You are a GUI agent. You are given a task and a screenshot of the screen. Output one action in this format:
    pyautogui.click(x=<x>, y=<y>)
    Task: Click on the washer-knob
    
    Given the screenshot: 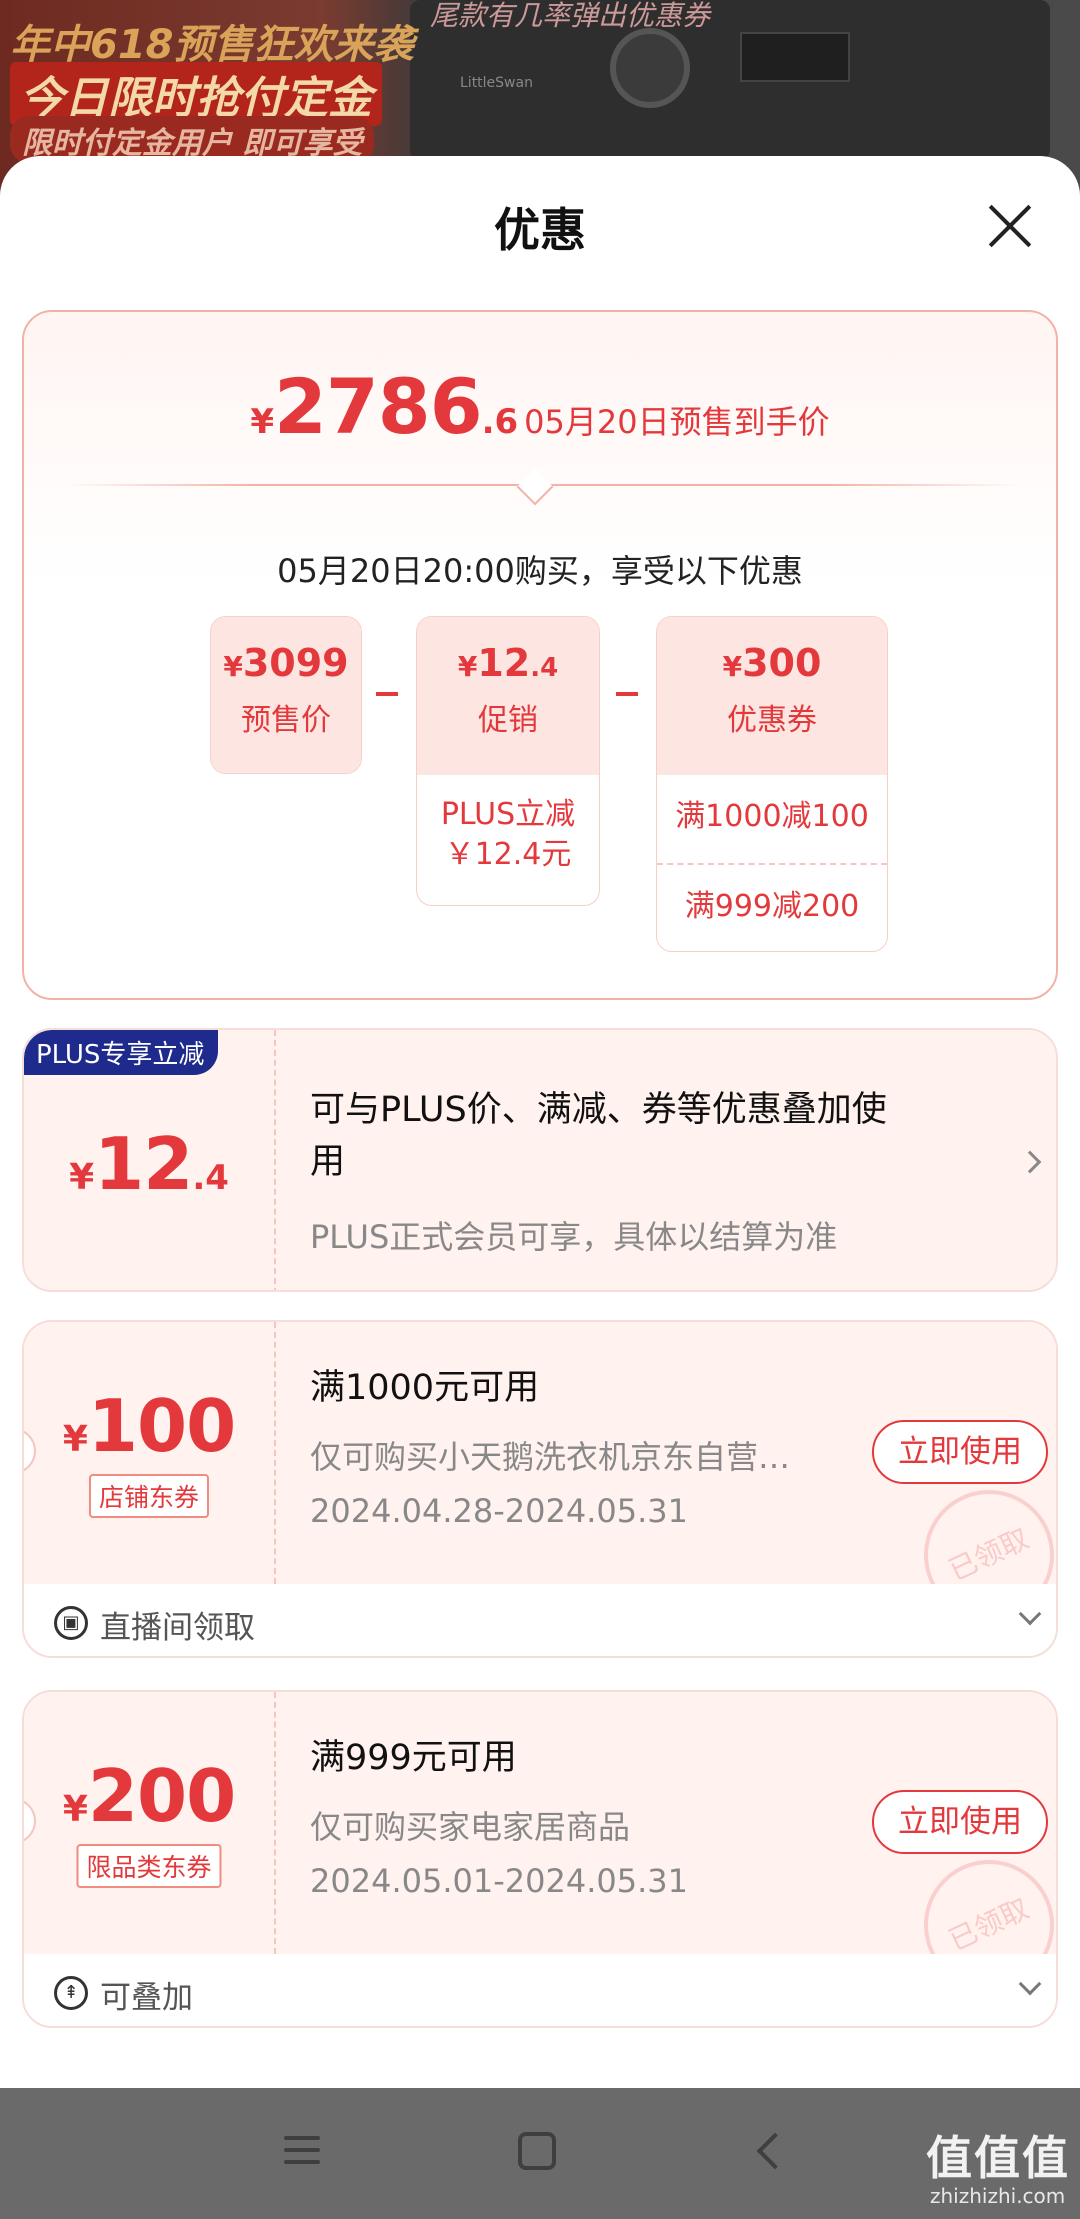 What is the action you would take?
    pyautogui.click(x=650, y=68)
    